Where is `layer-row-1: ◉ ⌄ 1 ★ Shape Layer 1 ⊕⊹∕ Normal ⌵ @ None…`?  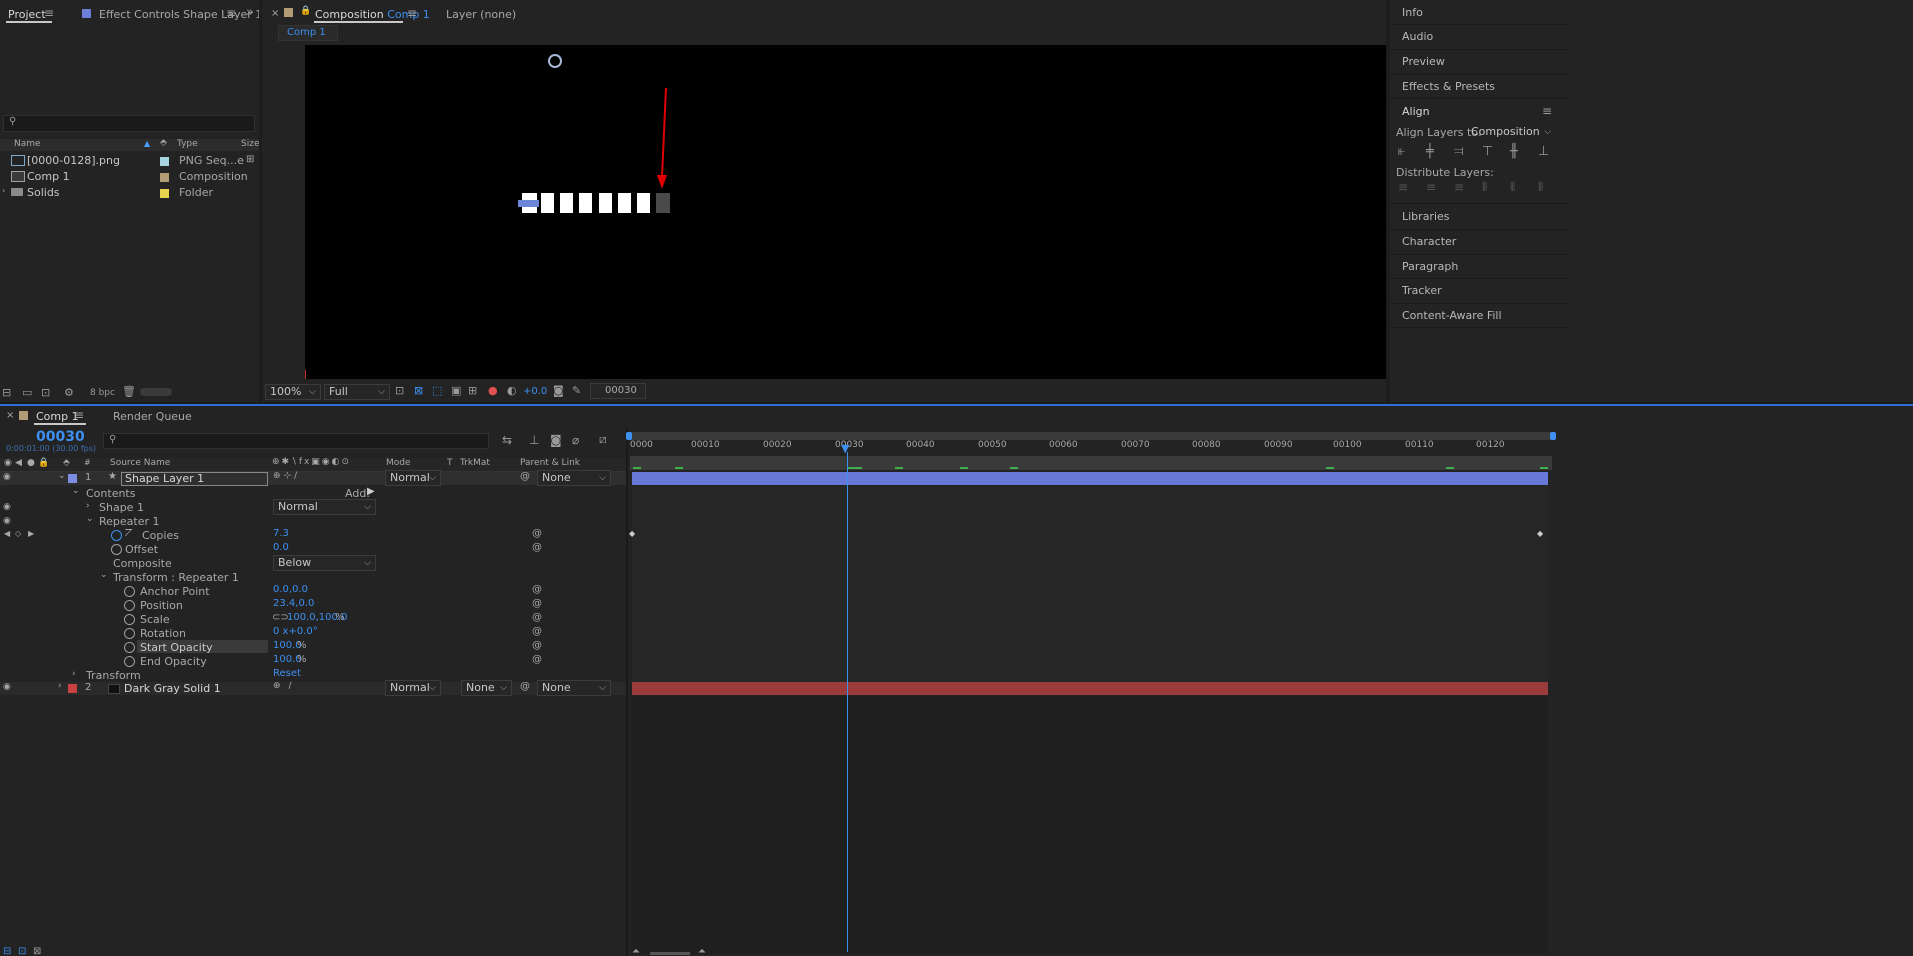 layer-row-1: ◉ ⌄ 1 ★ Shape Layer 1 ⊕⊹∕ Normal ⌵ @ None… is located at coordinates (313, 478).